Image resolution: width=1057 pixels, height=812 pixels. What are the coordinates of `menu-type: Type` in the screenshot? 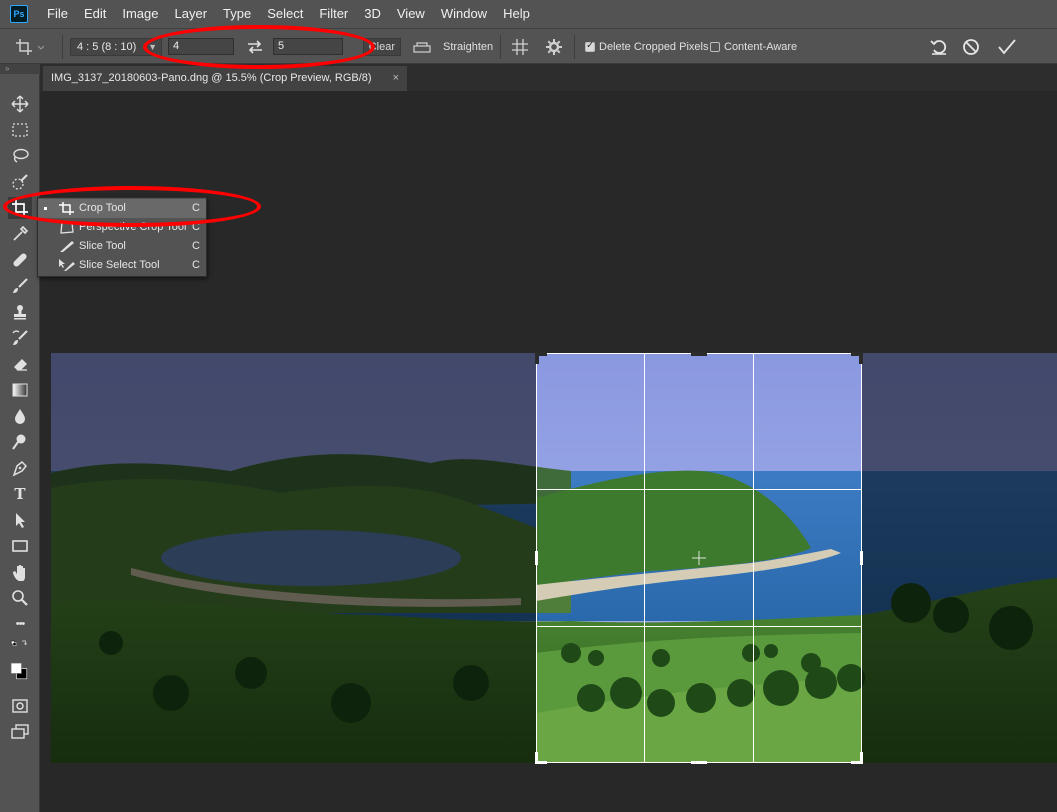 It's located at (237, 14).